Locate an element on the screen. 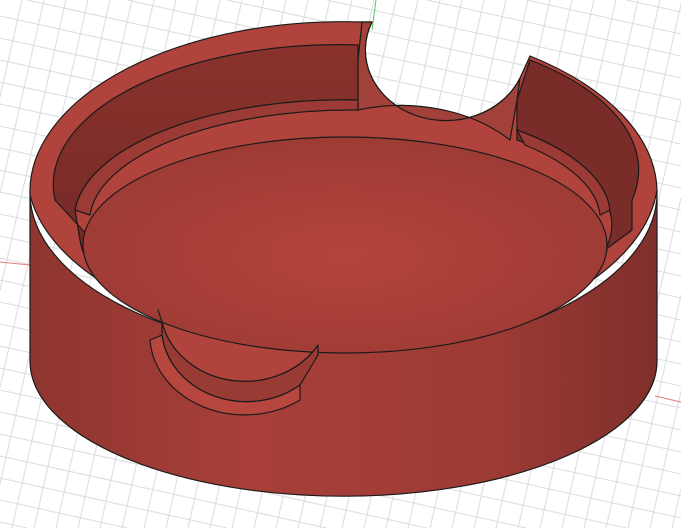  x-axis-line-right is located at coordinates (667, 399).